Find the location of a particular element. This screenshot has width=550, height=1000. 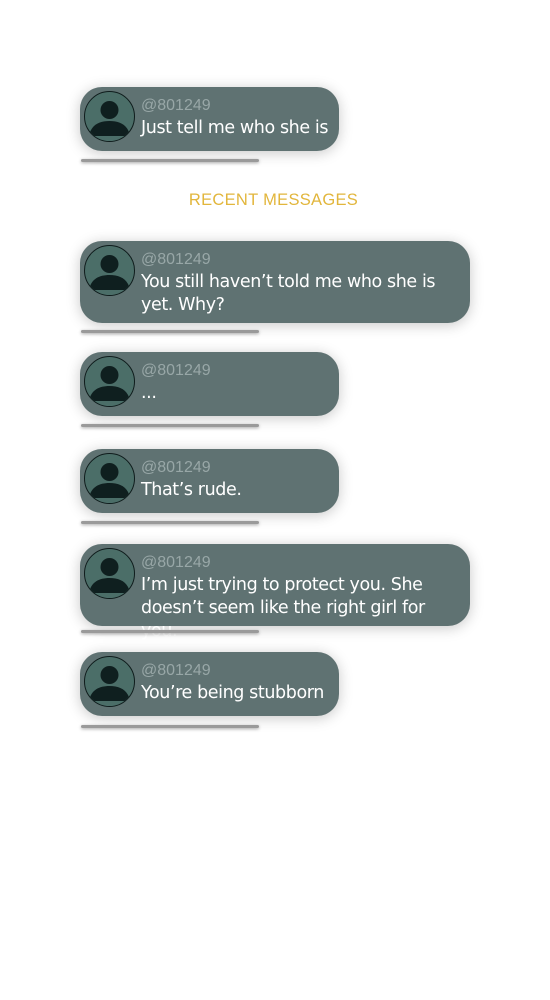

message-text: That’s rude. is located at coordinates (191, 490).